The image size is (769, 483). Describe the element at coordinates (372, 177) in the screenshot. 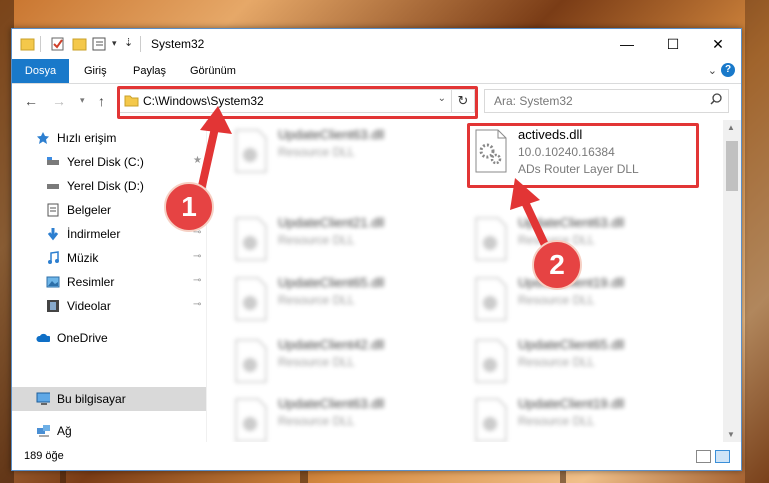

I see `annotation-arrows` at that location.